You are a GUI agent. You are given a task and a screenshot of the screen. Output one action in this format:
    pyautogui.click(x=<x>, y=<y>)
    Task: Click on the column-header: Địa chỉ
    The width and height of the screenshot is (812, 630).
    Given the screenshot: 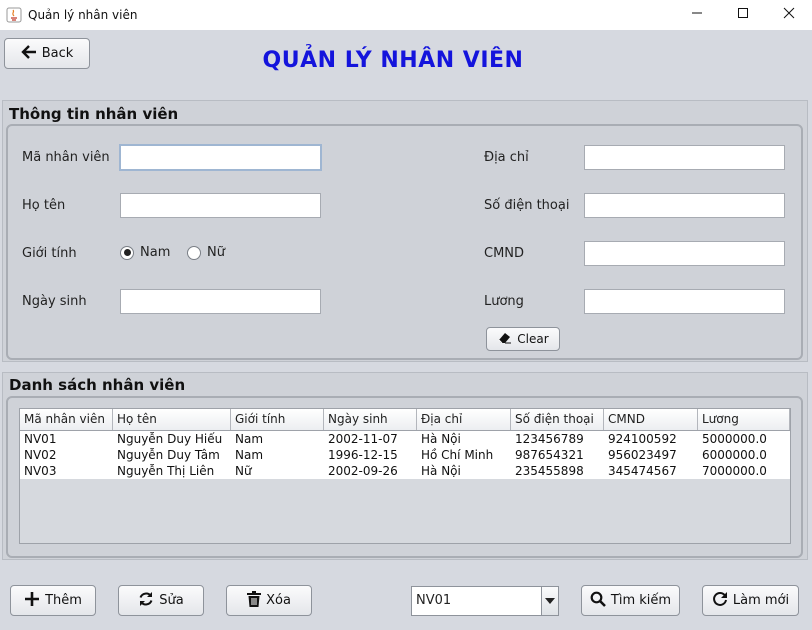 What is the action you would take?
    pyautogui.click(x=464, y=419)
    